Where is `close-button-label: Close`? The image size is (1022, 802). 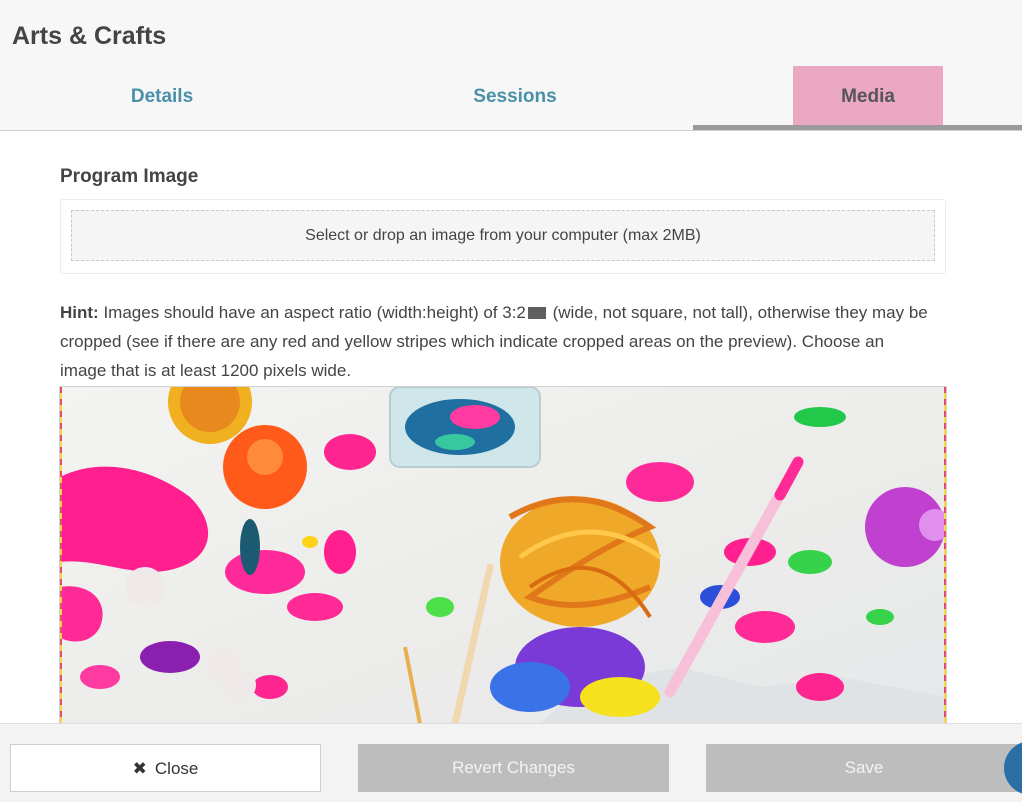
close-button-label: Close is located at coordinates (176, 768).